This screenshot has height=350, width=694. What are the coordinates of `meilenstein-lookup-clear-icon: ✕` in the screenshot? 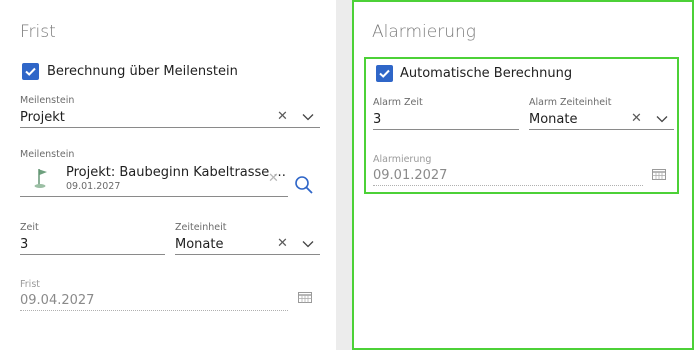 It's located at (273, 178).